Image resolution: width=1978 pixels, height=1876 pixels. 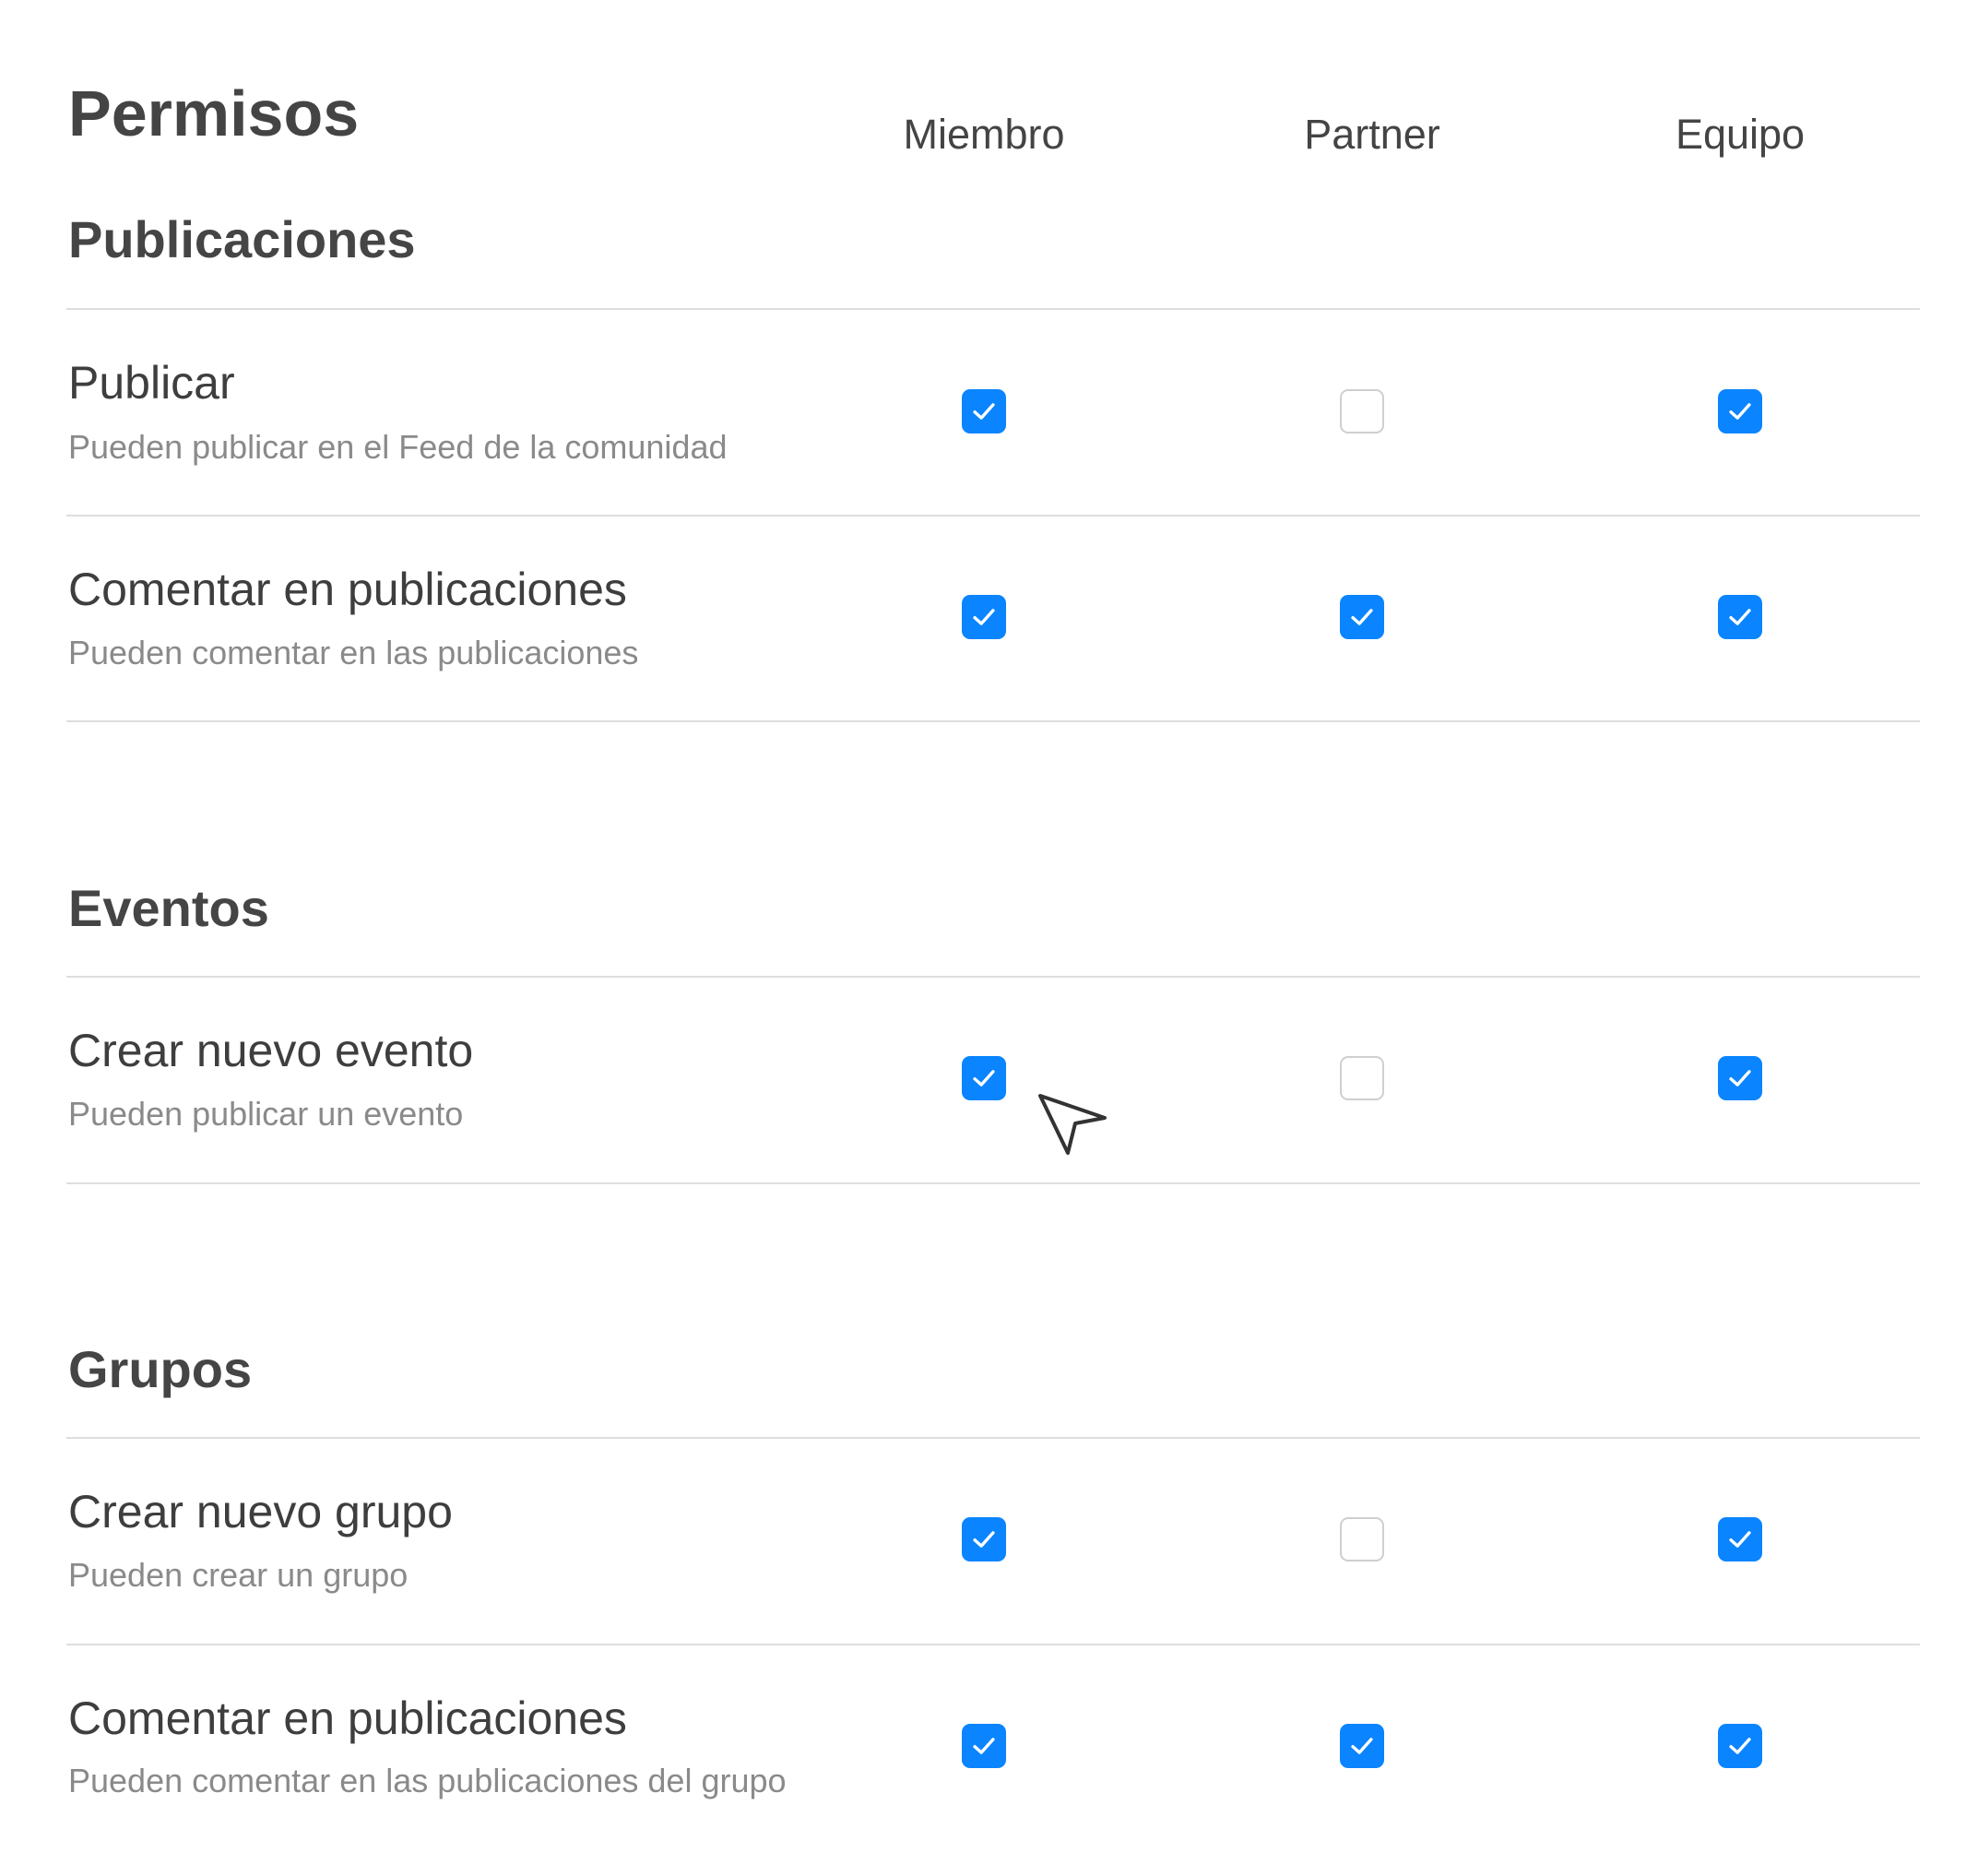 I want to click on section-title-grupos: Grupos, so click(x=160, y=1369).